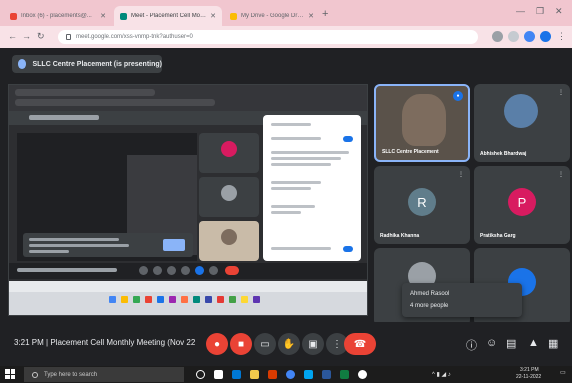  What do you see at coordinates (424, 120) in the screenshot?
I see `participant-video` at bounding box center [424, 120].